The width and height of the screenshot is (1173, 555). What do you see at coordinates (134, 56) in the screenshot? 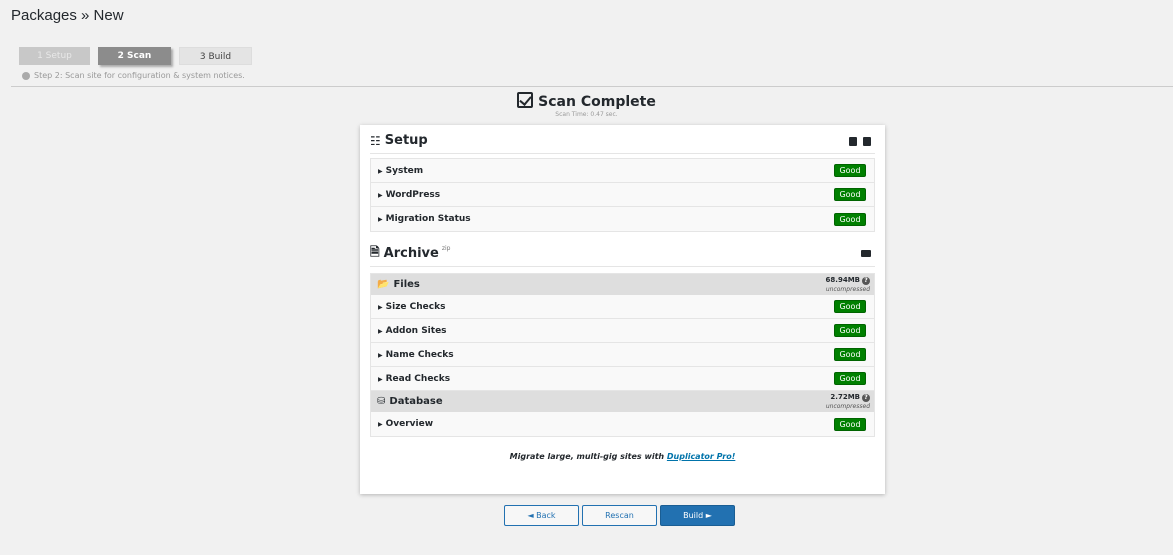
I see `step-scan: 2 Scan` at bounding box center [134, 56].